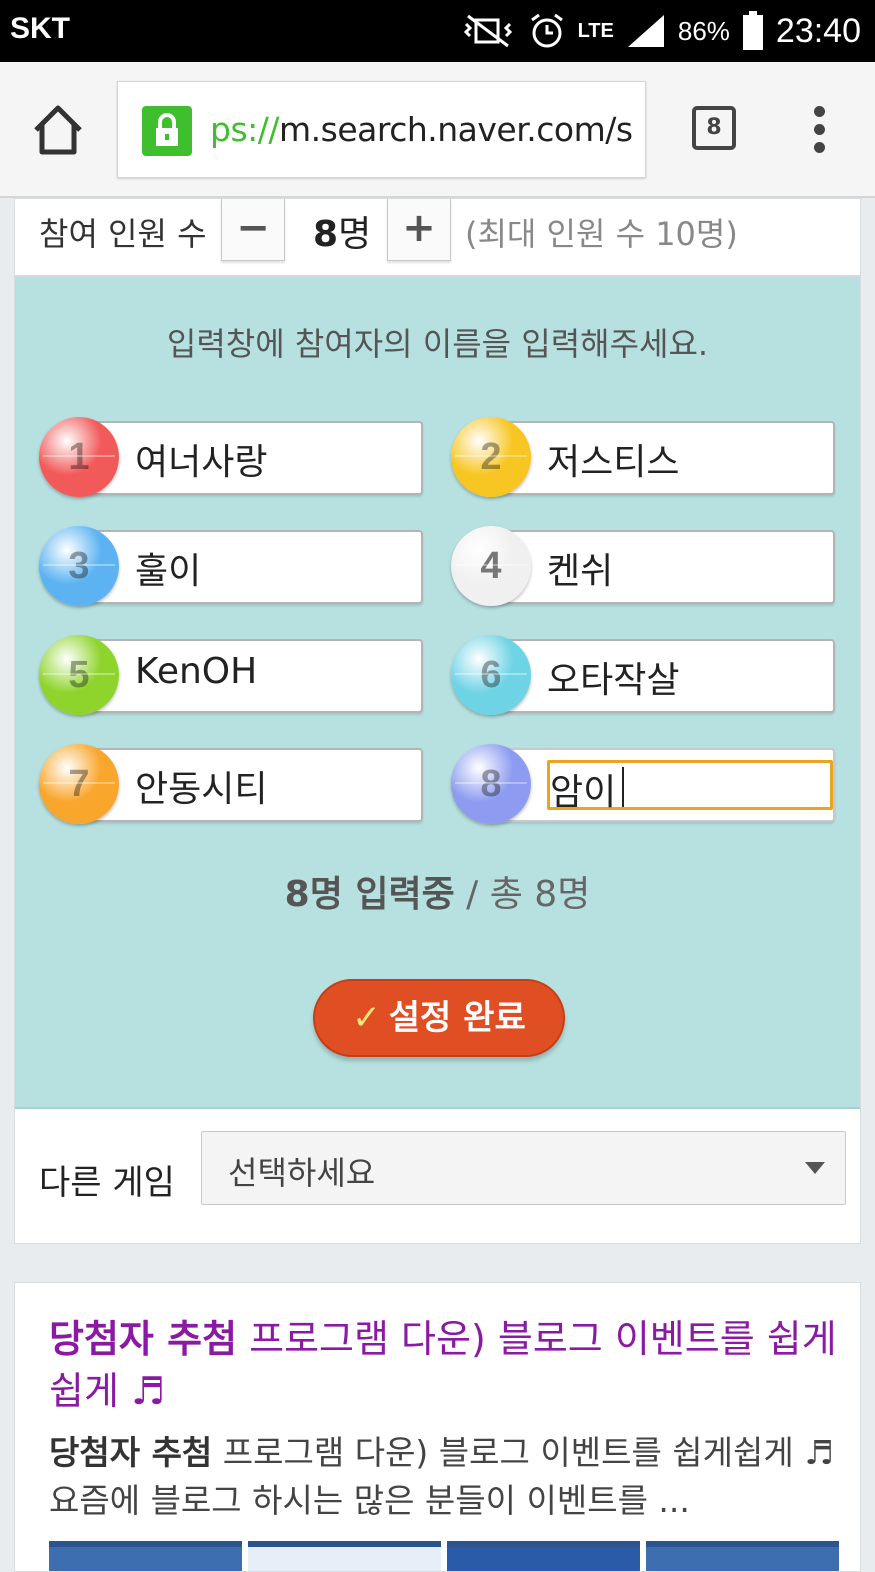  Describe the element at coordinates (245, 129) in the screenshot. I see `url-scheme: ps://` at that location.